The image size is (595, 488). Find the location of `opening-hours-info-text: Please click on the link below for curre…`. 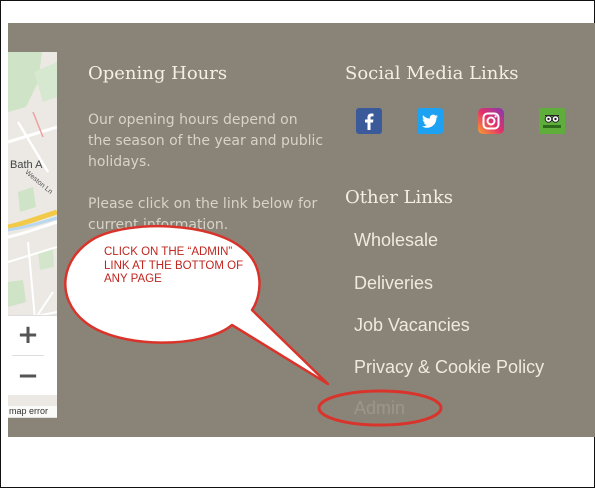

opening-hours-info-text: Please click on the link below for curre… is located at coordinates (203, 214).